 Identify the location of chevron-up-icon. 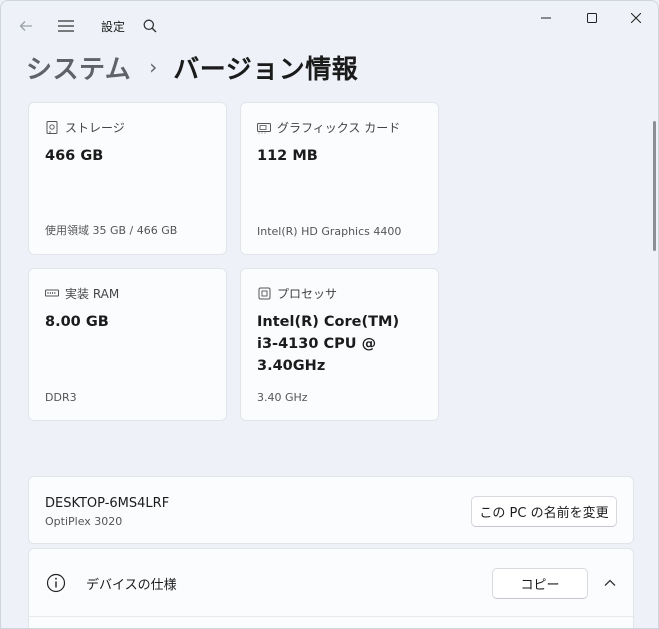
(610, 583).